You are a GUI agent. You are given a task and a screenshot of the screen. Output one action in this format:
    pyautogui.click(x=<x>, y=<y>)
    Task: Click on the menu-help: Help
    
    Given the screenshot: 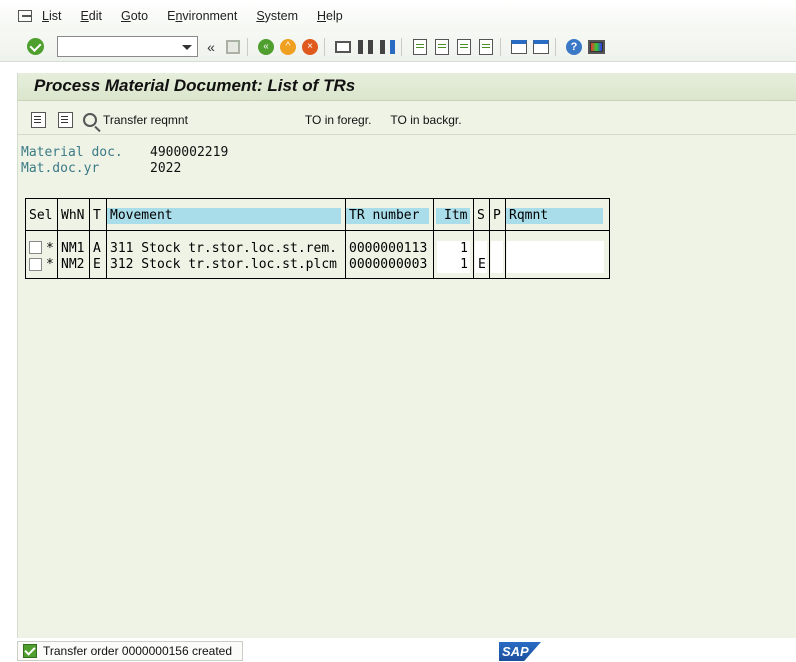 What is the action you would take?
    pyautogui.click(x=330, y=16)
    